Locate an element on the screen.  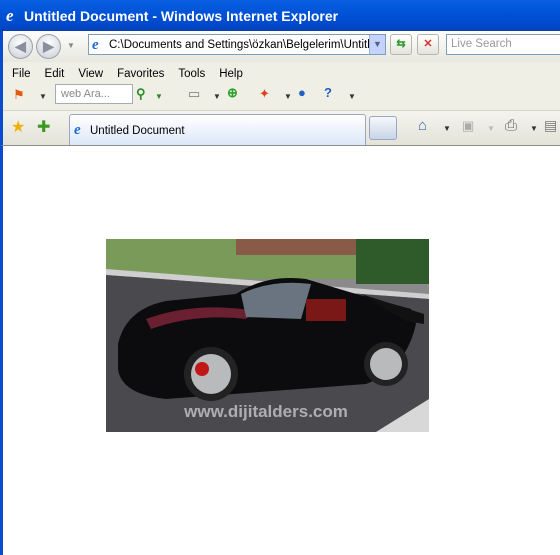
feeds-dropdown-icon: ▼ is located at coordinates (491, 128).